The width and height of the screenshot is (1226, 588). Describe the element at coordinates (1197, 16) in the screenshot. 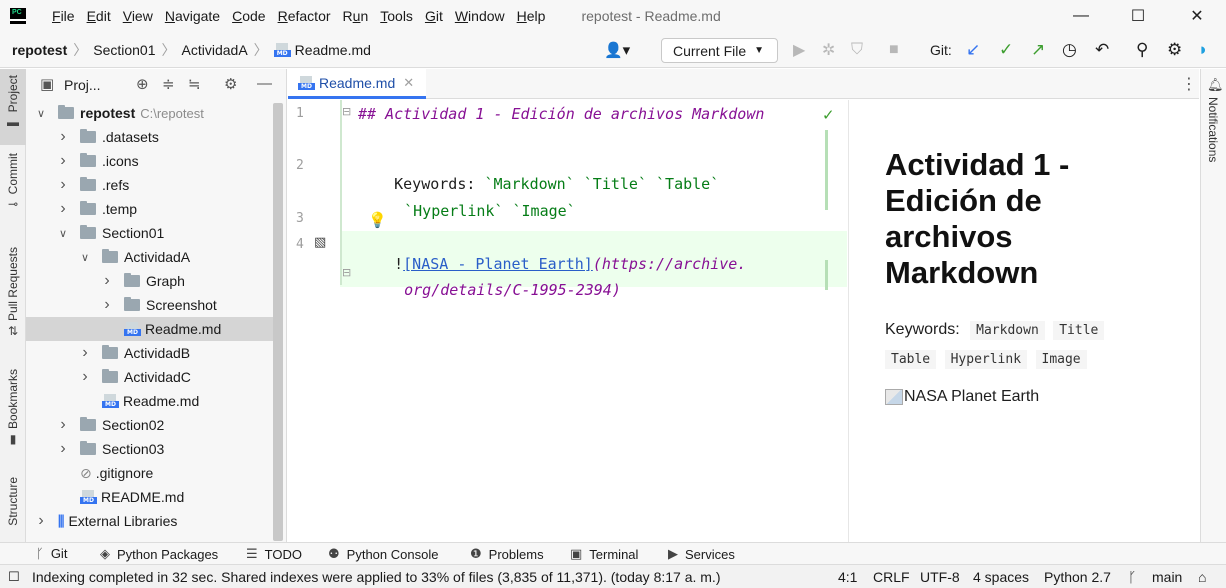

I see `close-window-button: ✕` at that location.